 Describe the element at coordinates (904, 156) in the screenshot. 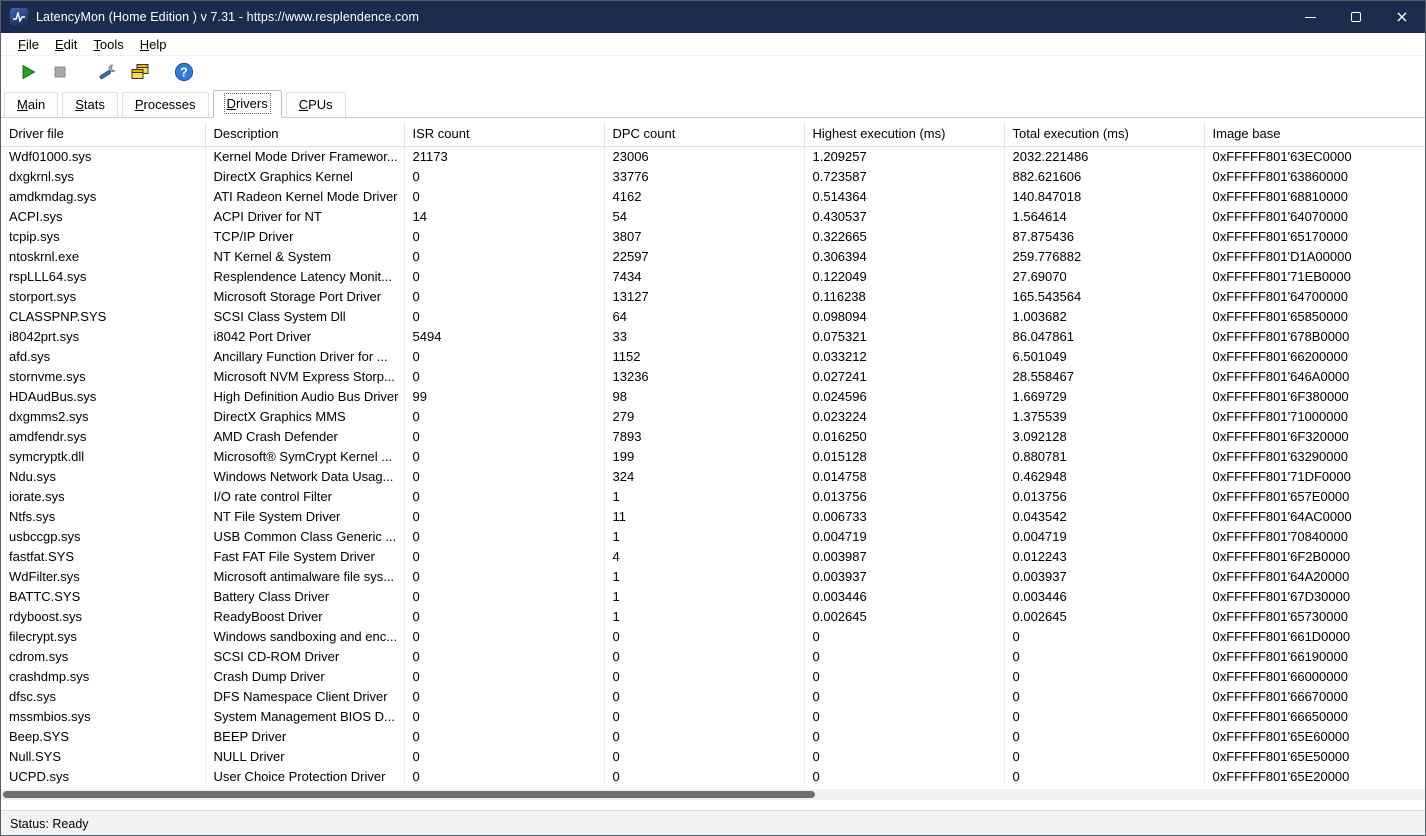

I see `cell: 1.209257` at that location.